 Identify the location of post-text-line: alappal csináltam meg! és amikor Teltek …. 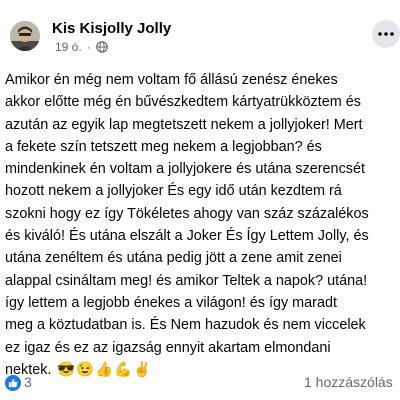
(186, 280).